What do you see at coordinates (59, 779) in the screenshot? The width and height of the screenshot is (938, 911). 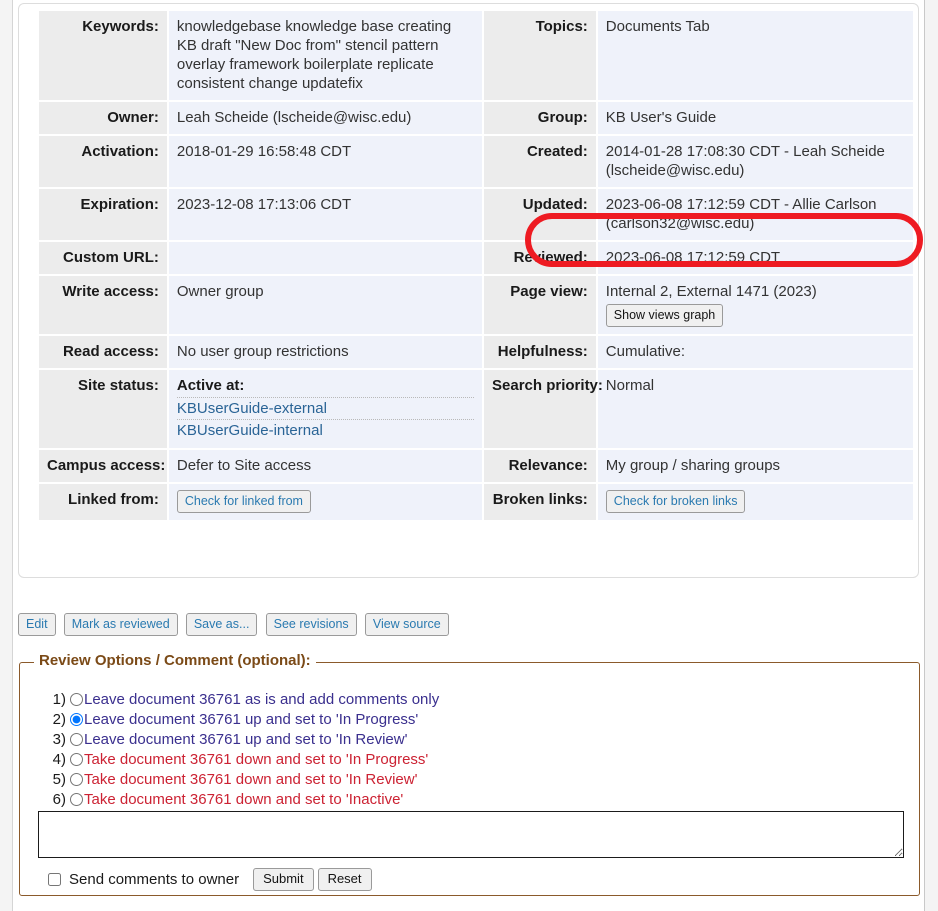 I see `option-number: 5)` at bounding box center [59, 779].